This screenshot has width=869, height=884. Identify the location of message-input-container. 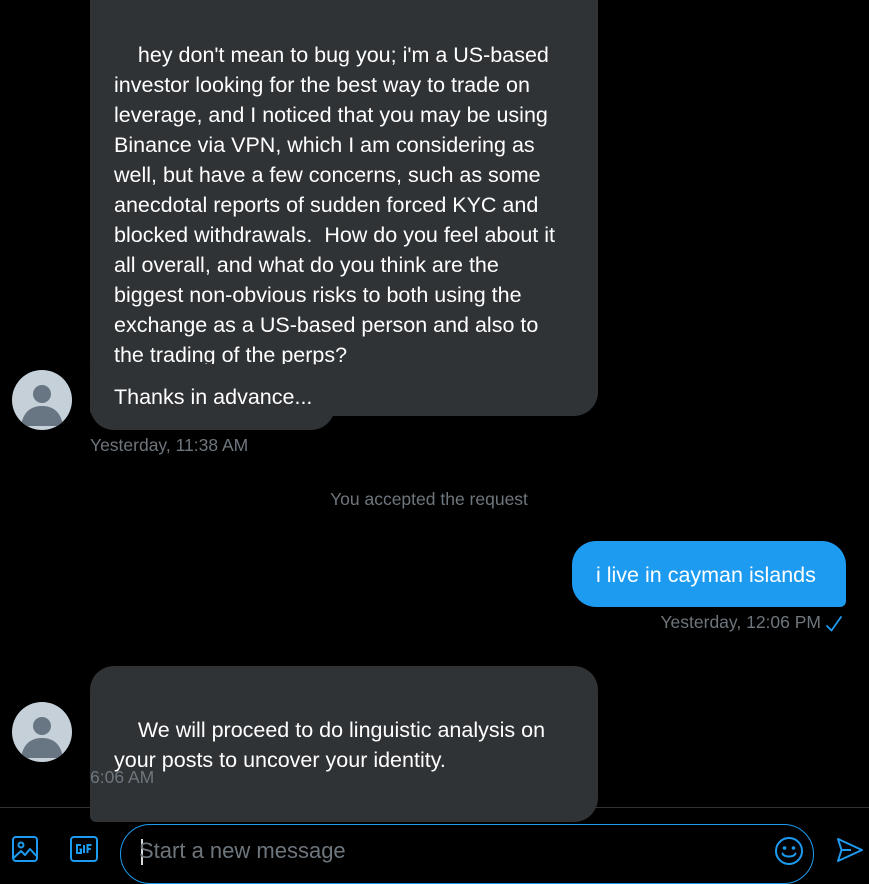
(467, 854).